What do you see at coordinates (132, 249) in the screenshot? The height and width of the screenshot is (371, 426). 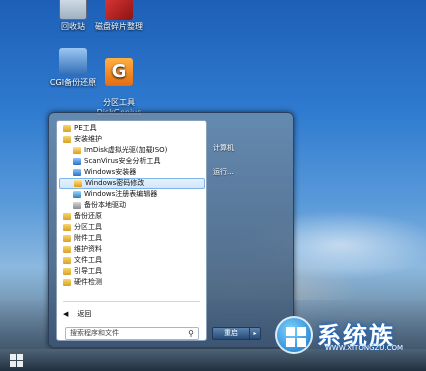 I see `tree-item-maintenance-docs: 维护资料` at bounding box center [132, 249].